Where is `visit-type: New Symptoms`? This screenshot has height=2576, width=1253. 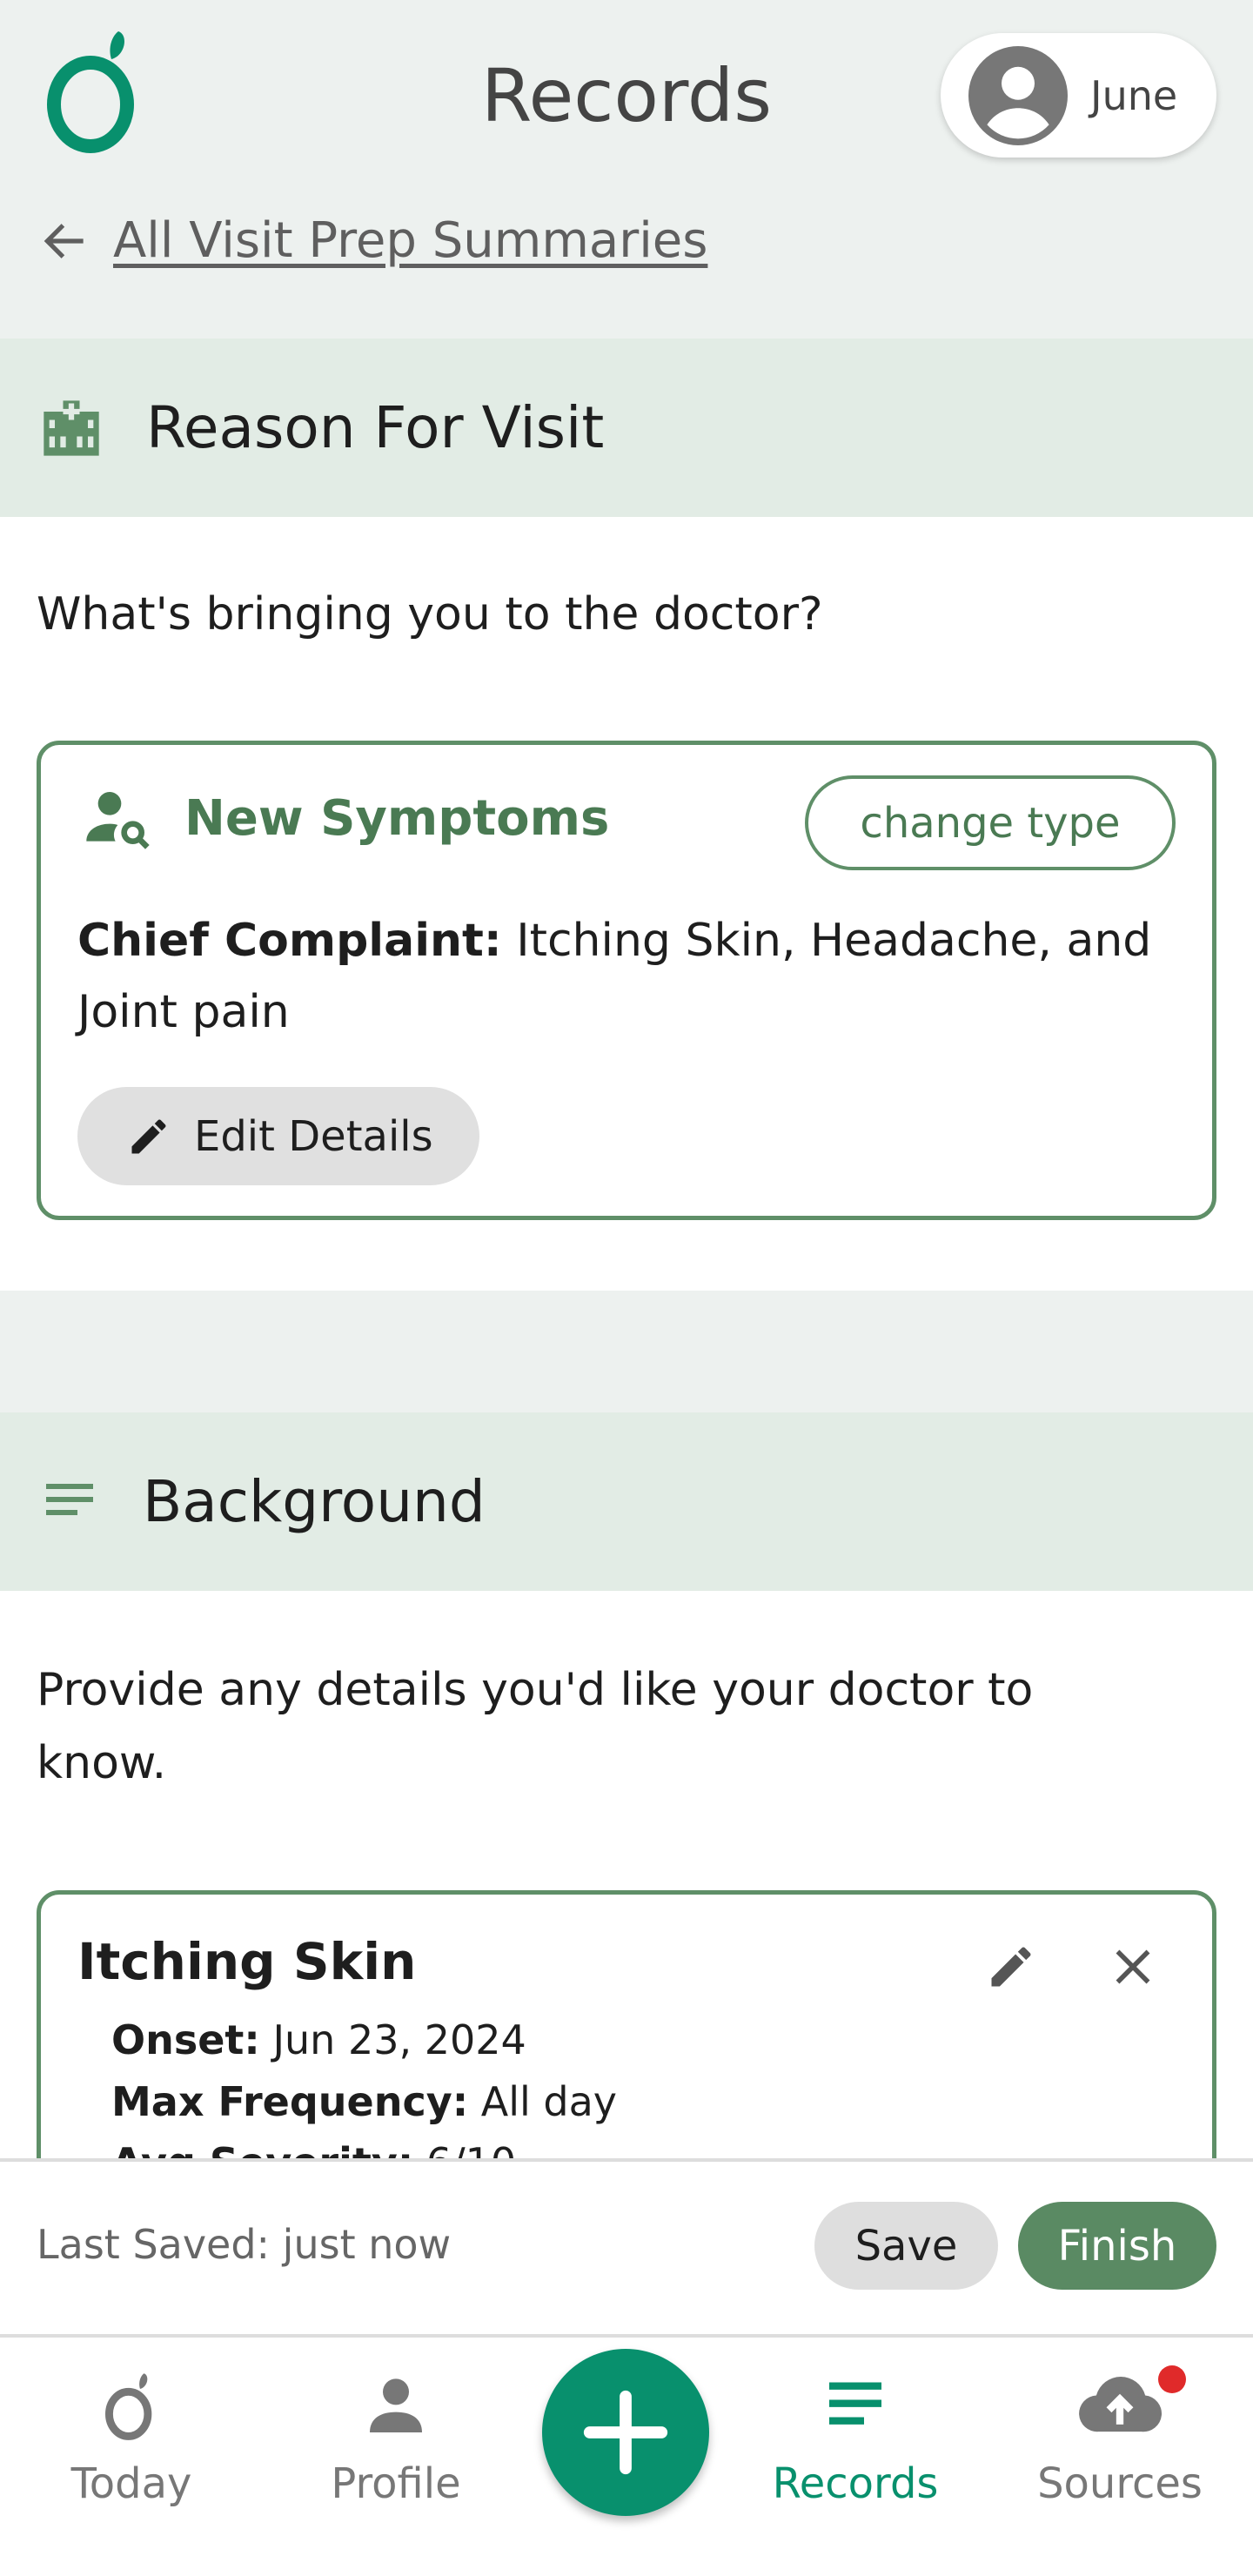
visit-type: New Symptoms is located at coordinates (346, 818).